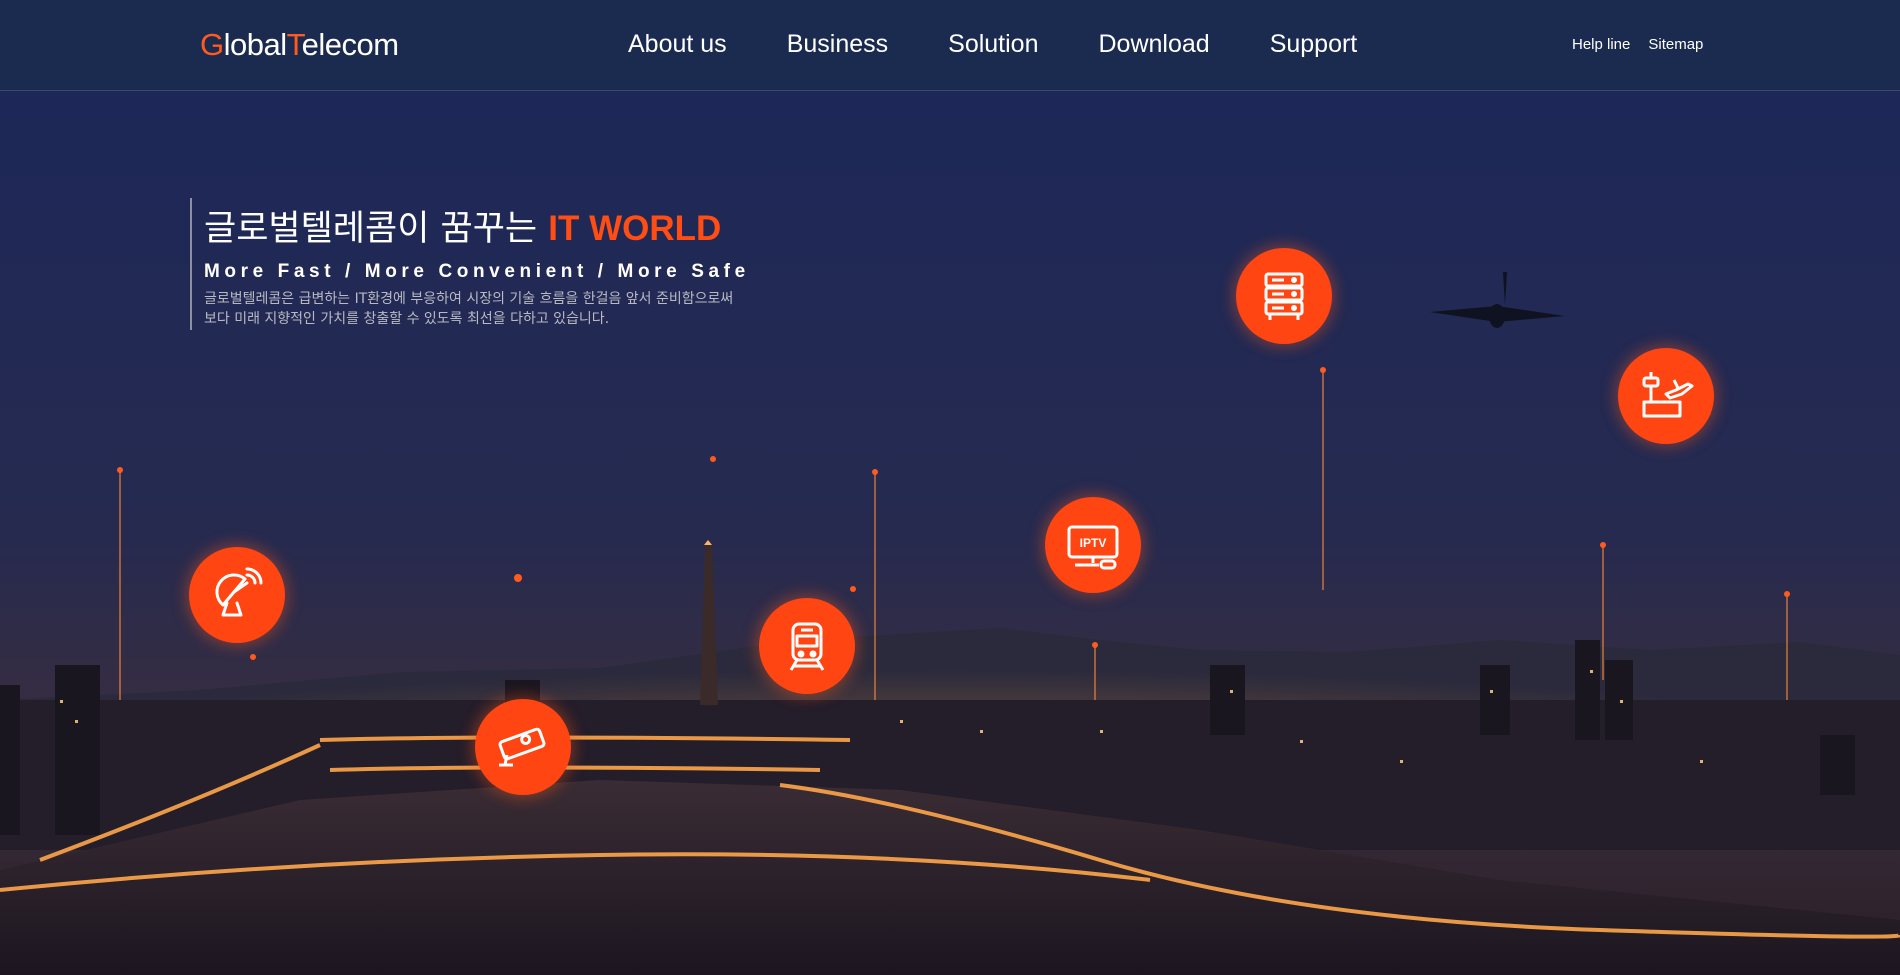 The width and height of the screenshot is (1900, 975). What do you see at coordinates (1154, 44) in the screenshot?
I see `nav-download: Download` at bounding box center [1154, 44].